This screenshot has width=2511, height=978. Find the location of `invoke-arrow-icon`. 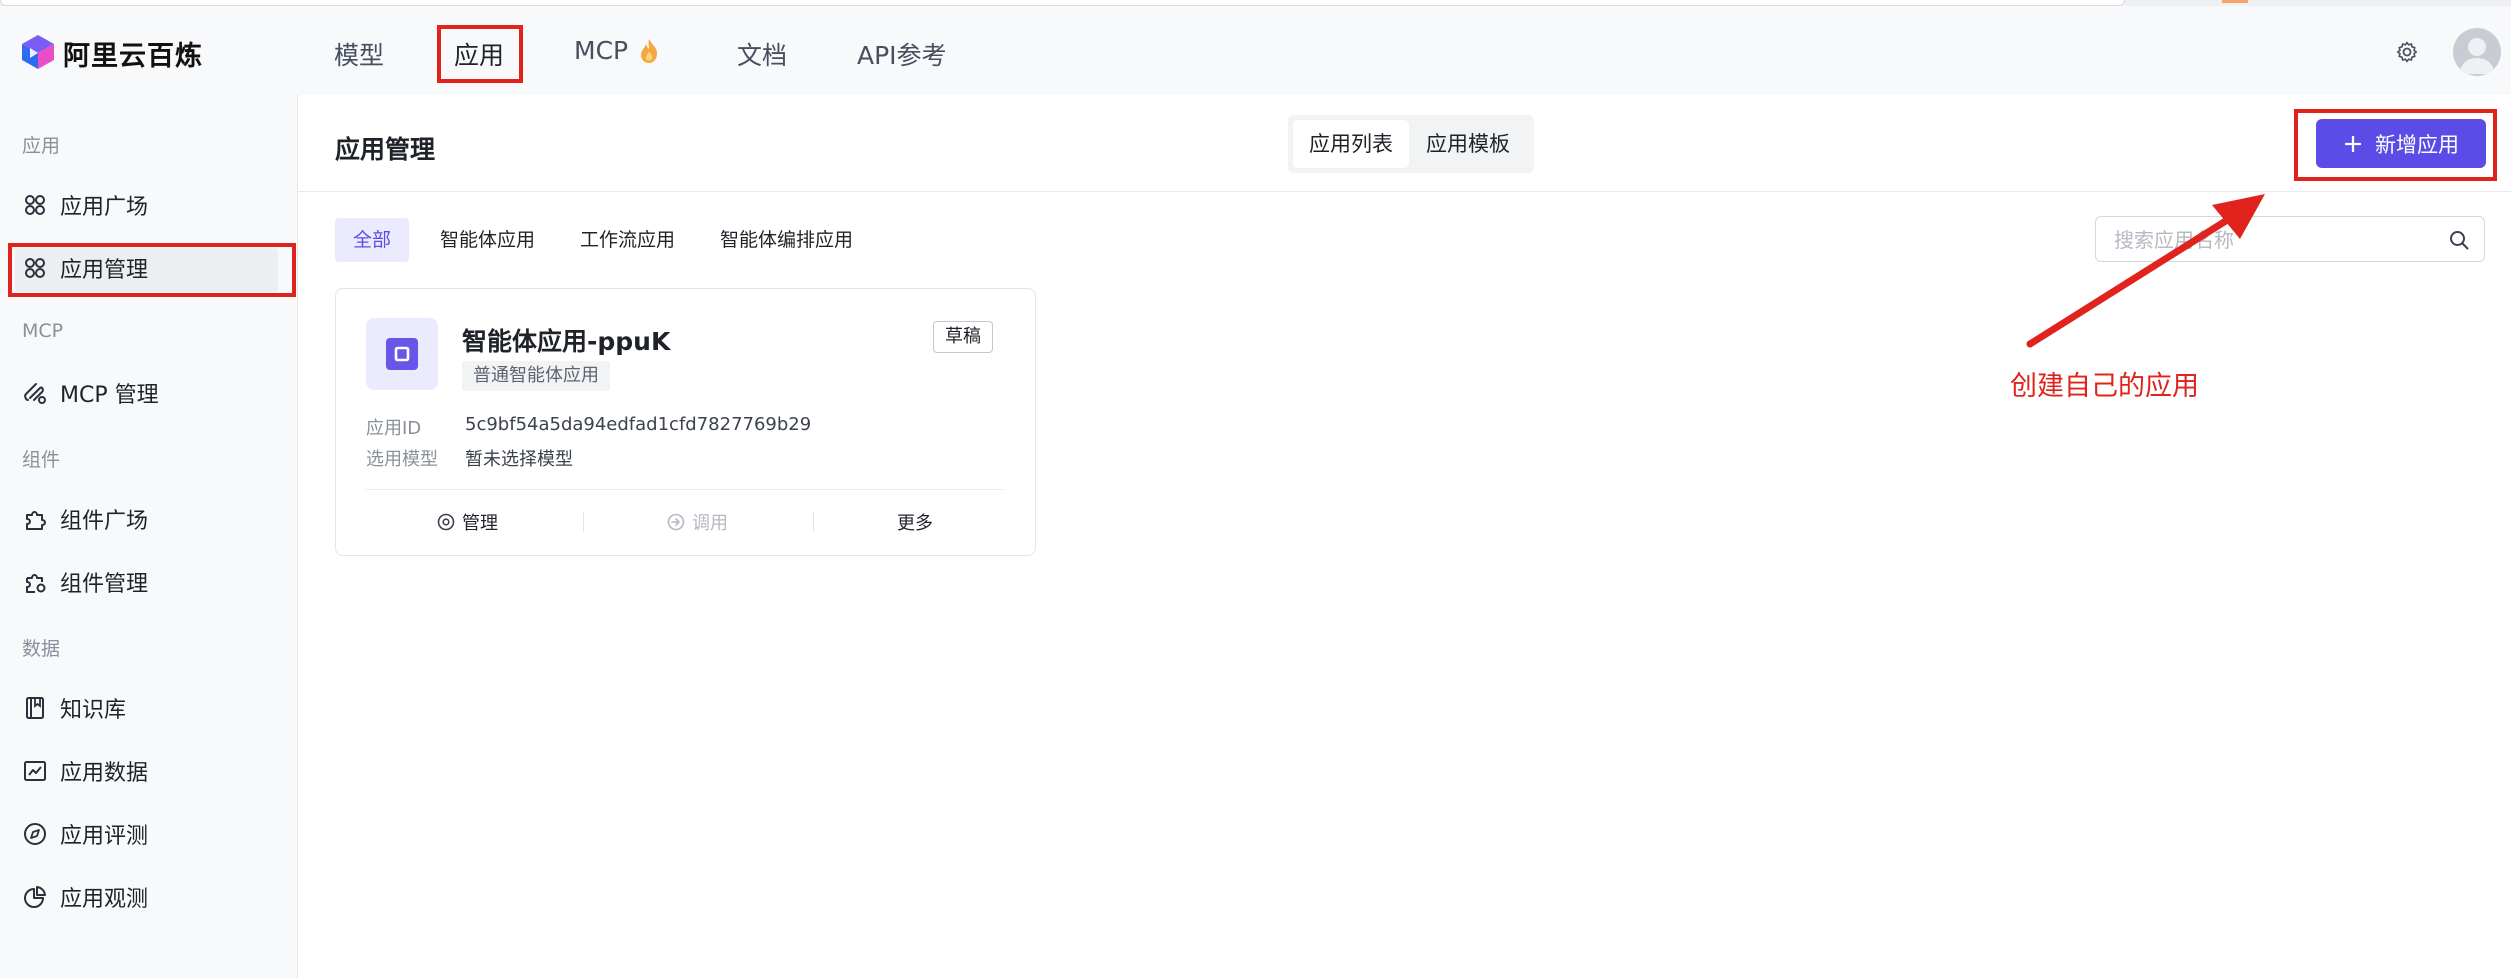

invoke-arrow-icon is located at coordinates (676, 522).